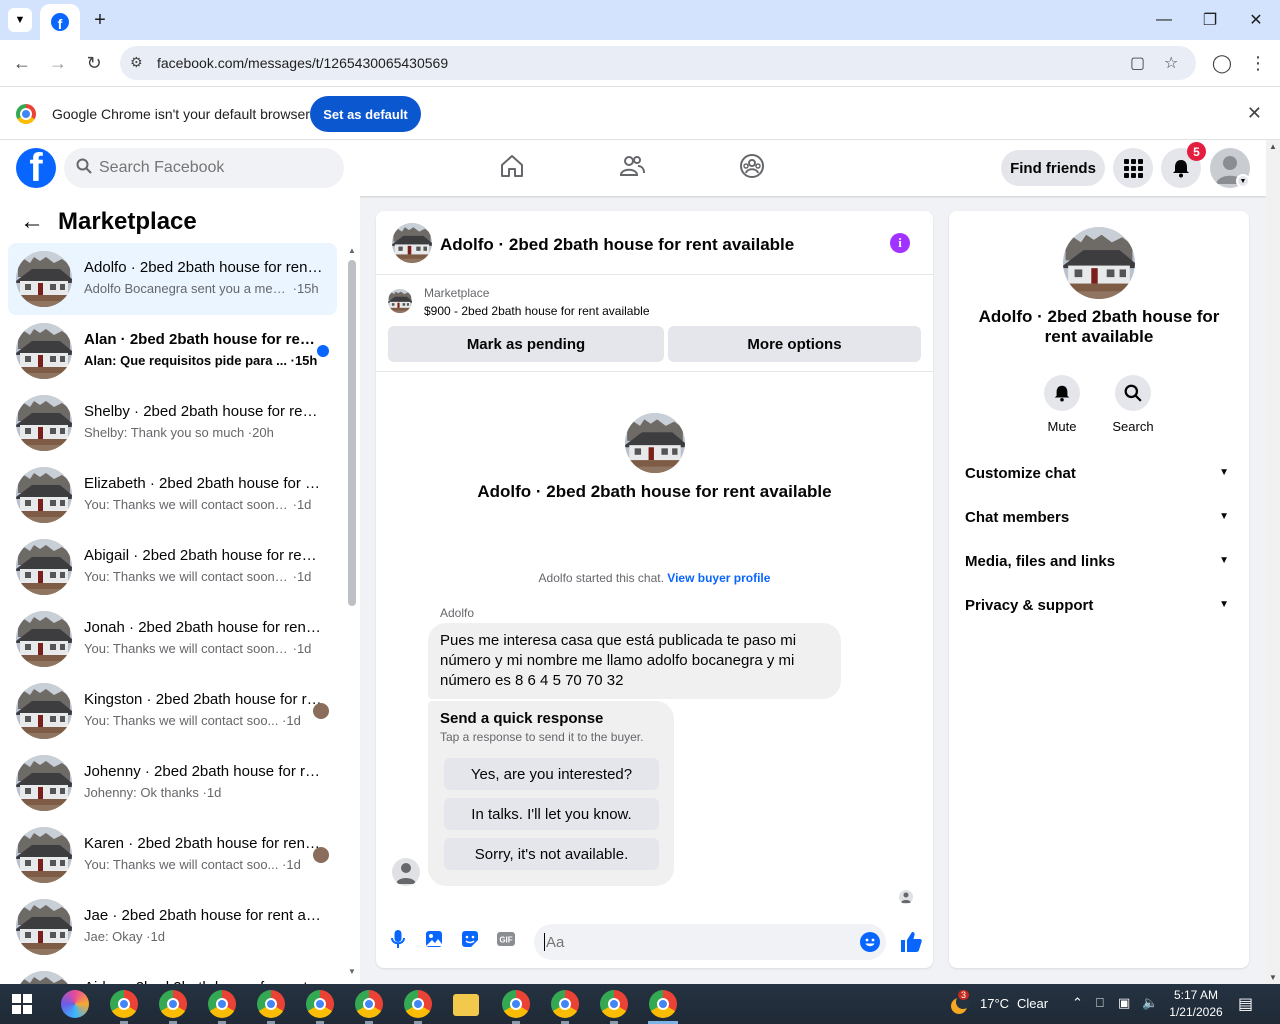 This screenshot has height=1024, width=1280. Describe the element at coordinates (352, 611) in the screenshot. I see `sidebar-scrollbar: ▲ ▼` at that location.